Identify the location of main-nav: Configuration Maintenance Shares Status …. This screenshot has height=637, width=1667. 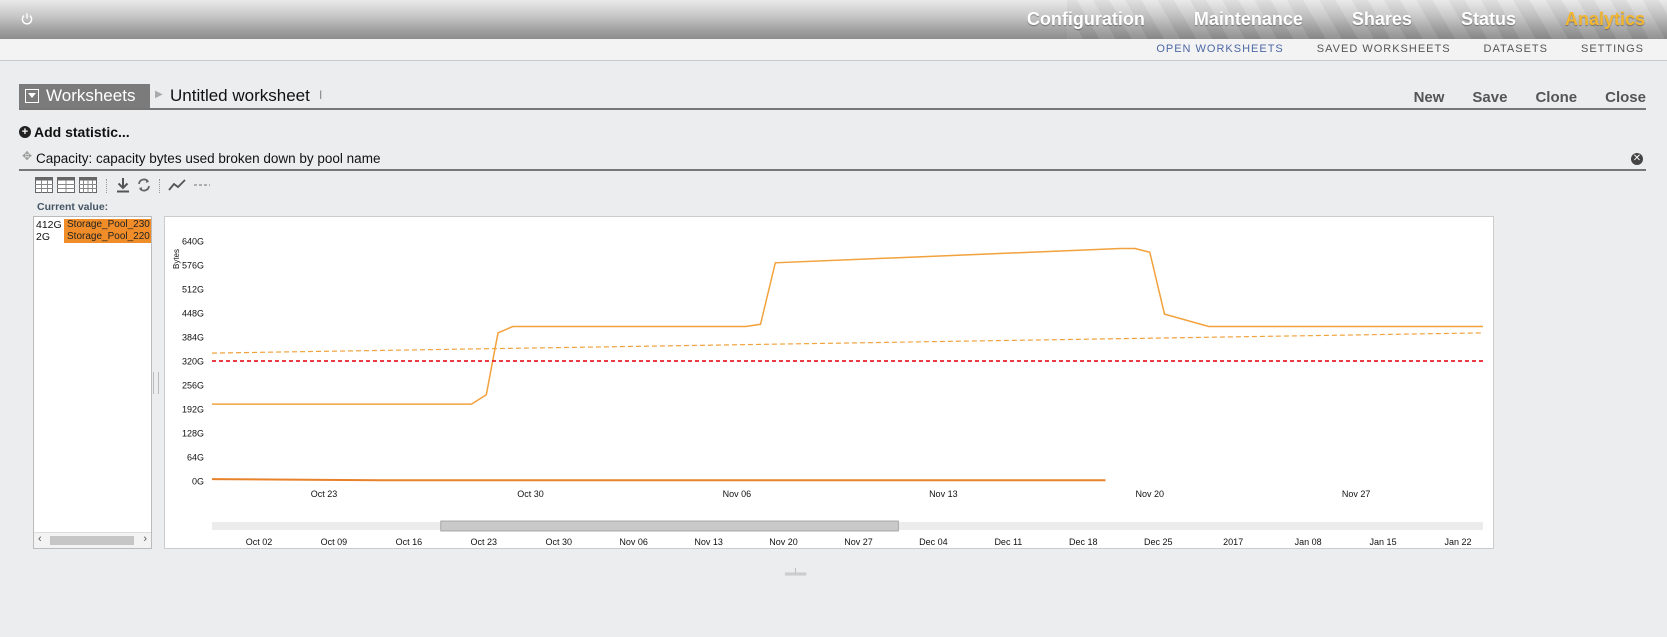
(1311, 19).